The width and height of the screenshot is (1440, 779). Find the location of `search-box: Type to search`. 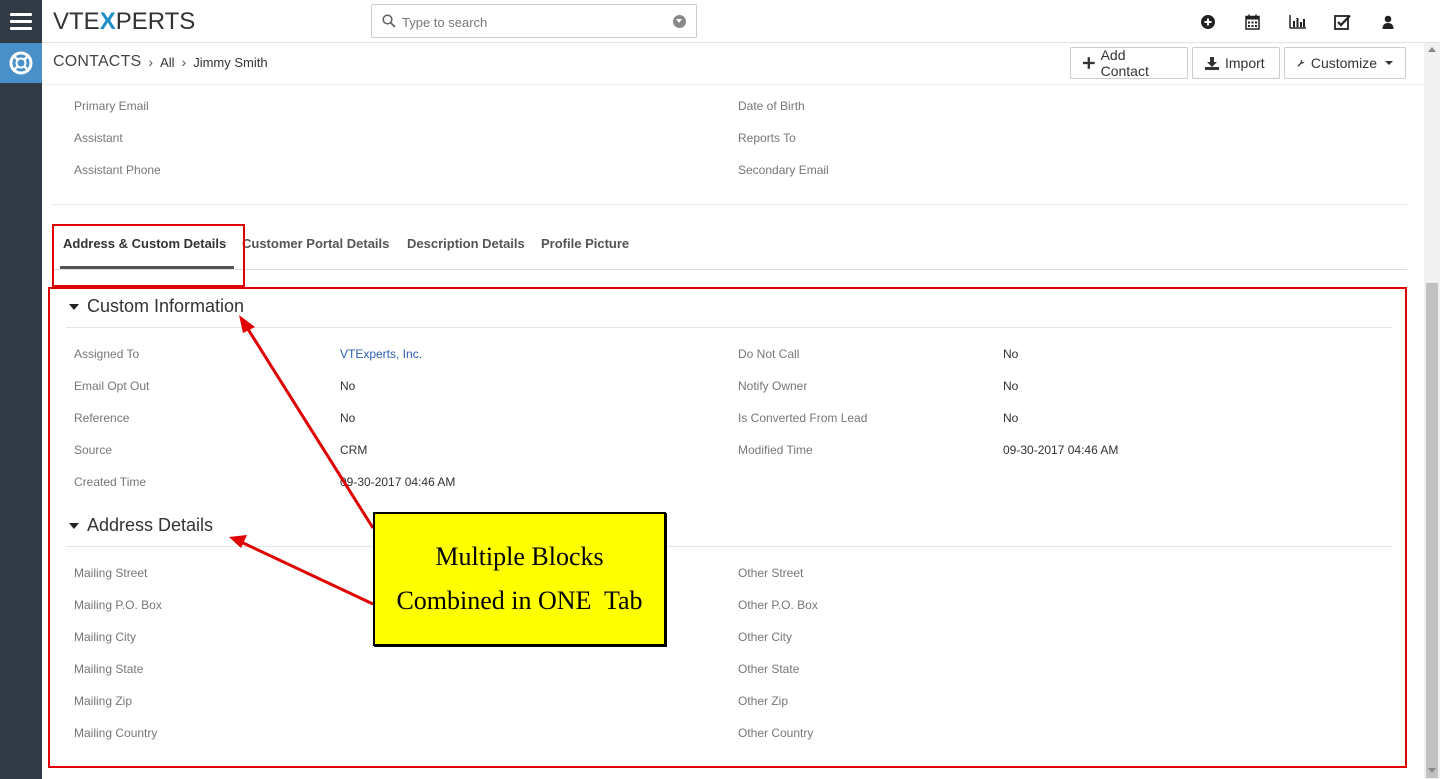

search-box: Type to search is located at coordinates (534, 21).